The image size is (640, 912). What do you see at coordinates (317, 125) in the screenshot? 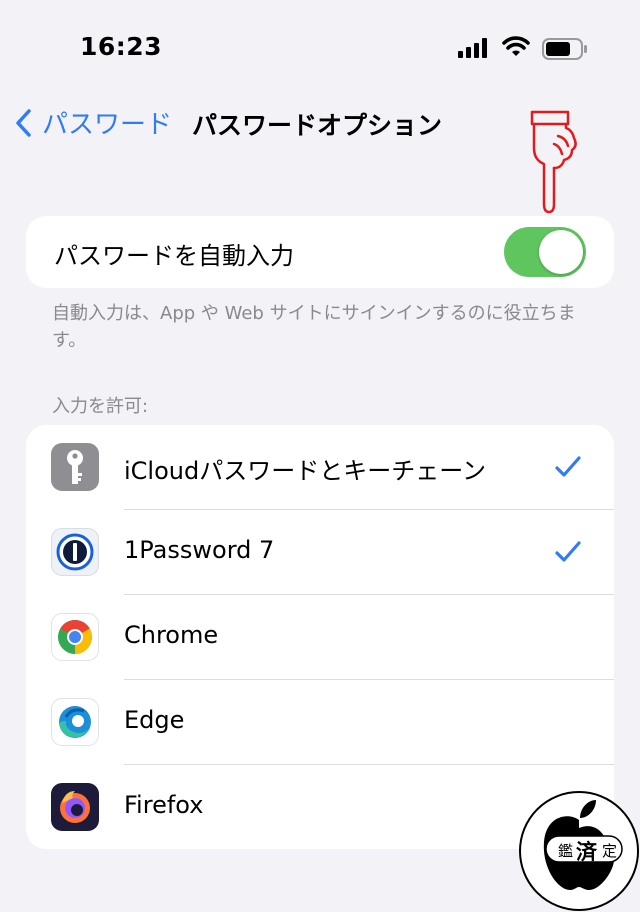
I see `page-title: パスワードオプション` at bounding box center [317, 125].